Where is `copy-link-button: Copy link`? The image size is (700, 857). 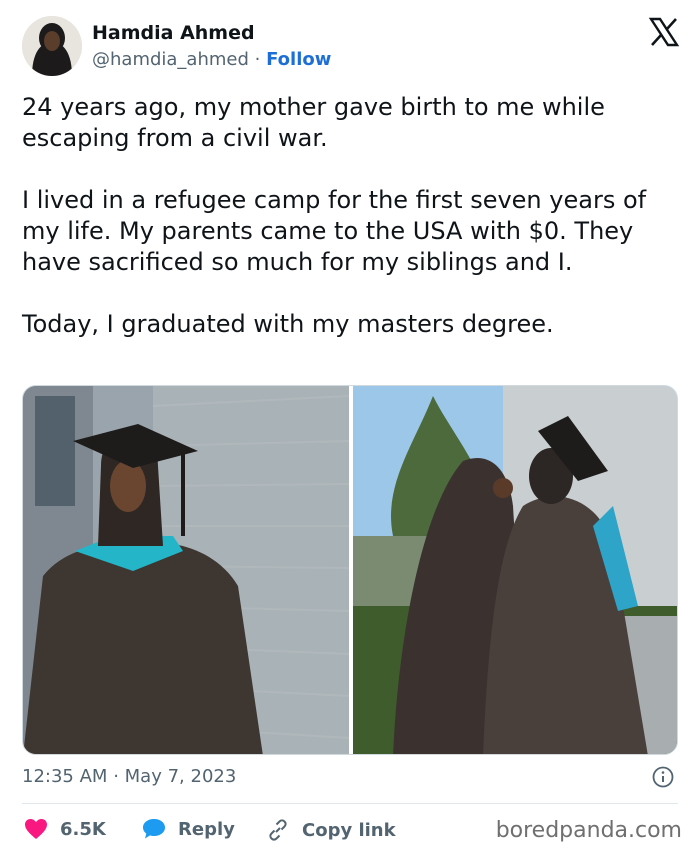
copy-link-button: Copy link is located at coordinates (331, 830).